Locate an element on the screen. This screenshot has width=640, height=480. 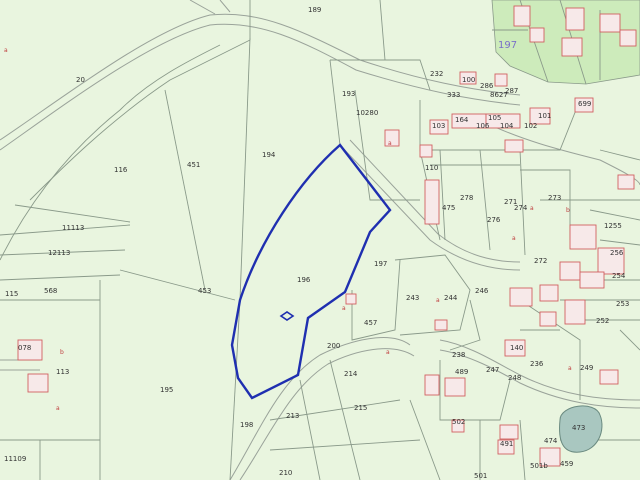
parcel-label: 11113 is located at coordinates (73, 228).